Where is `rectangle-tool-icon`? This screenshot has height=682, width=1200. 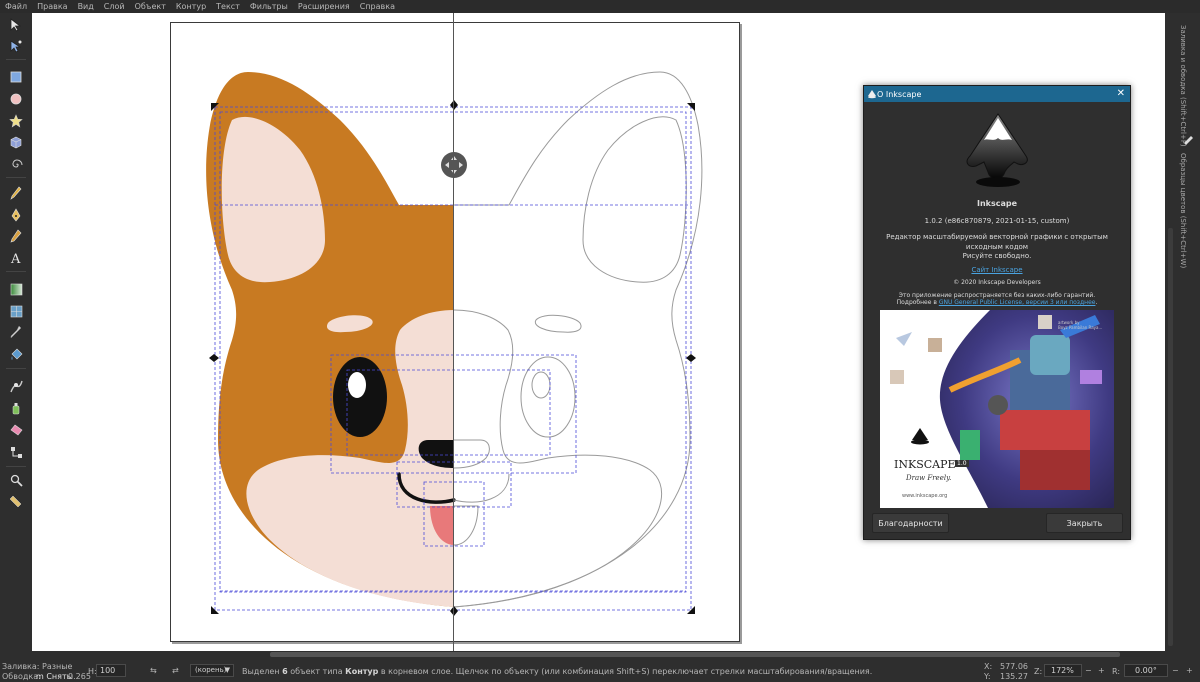
rectangle-tool-icon is located at coordinates (16, 77).